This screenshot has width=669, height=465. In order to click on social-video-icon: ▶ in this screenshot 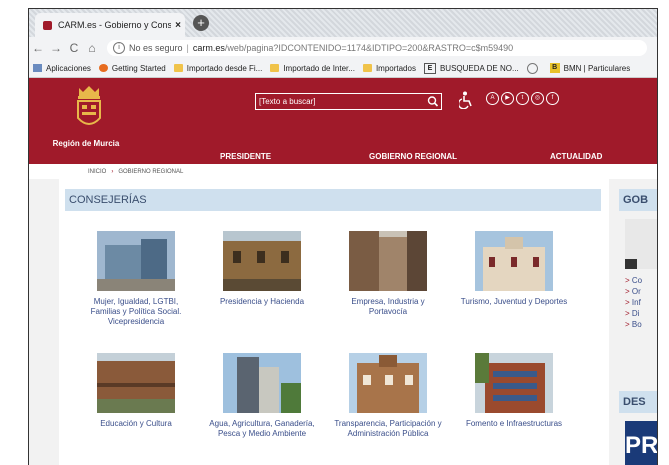, I will do `click(507, 98)`.